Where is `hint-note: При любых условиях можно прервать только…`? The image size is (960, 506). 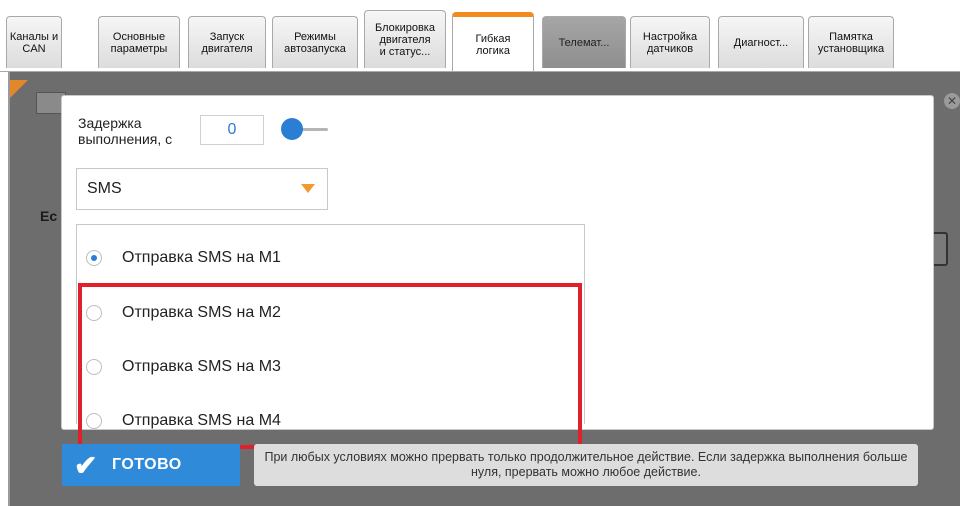 hint-note: При любых условиях можно прервать только… is located at coordinates (586, 465).